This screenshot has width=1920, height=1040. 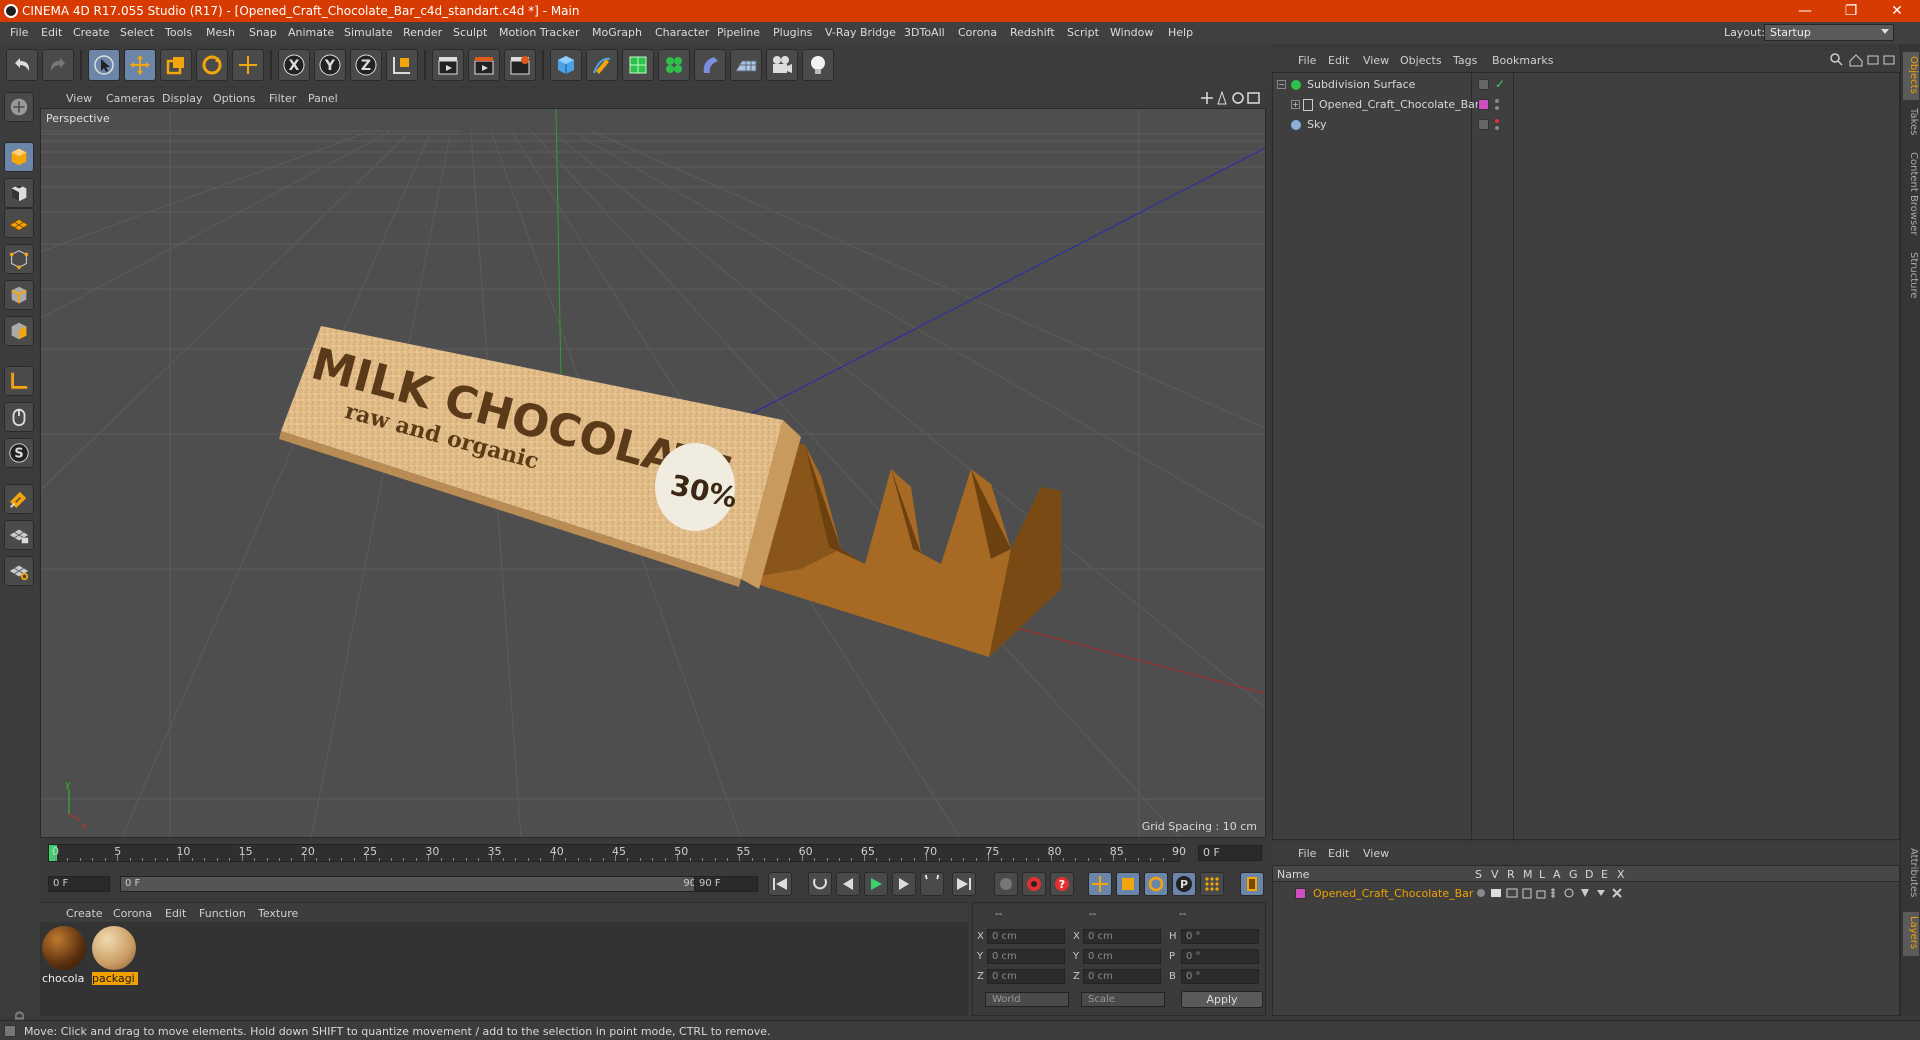 I want to click on side-tab-layers: Layers, so click(x=1911, y=934).